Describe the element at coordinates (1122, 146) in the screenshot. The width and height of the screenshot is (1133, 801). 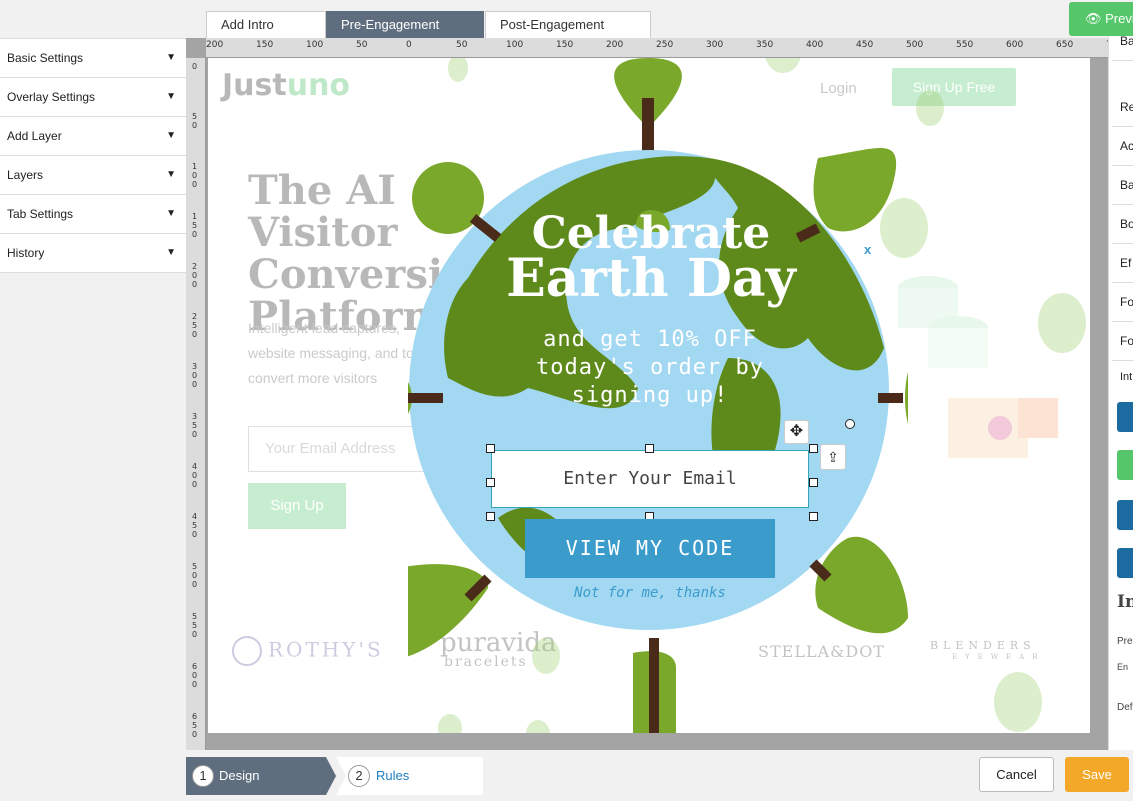
I see `property-row: Ac` at that location.